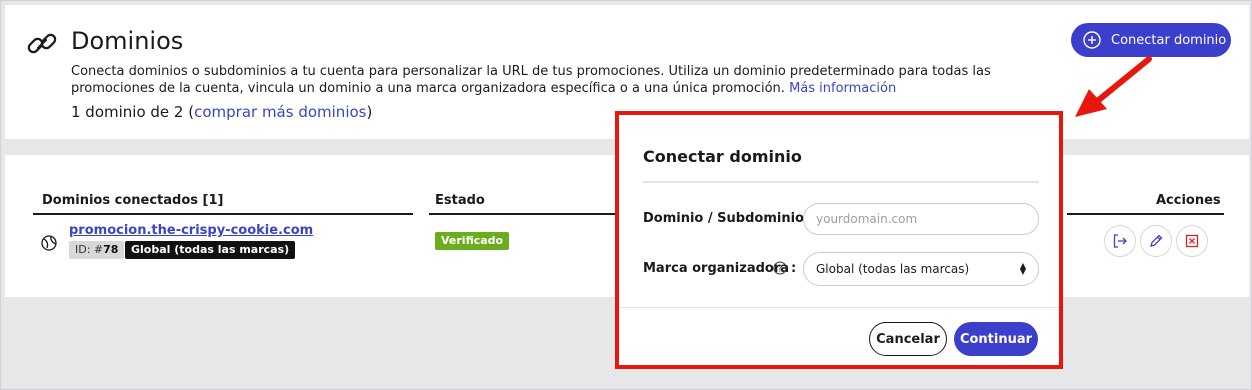 This screenshot has width=1252, height=390. Describe the element at coordinates (841, 182) in the screenshot. I see `dialog-divider` at that location.